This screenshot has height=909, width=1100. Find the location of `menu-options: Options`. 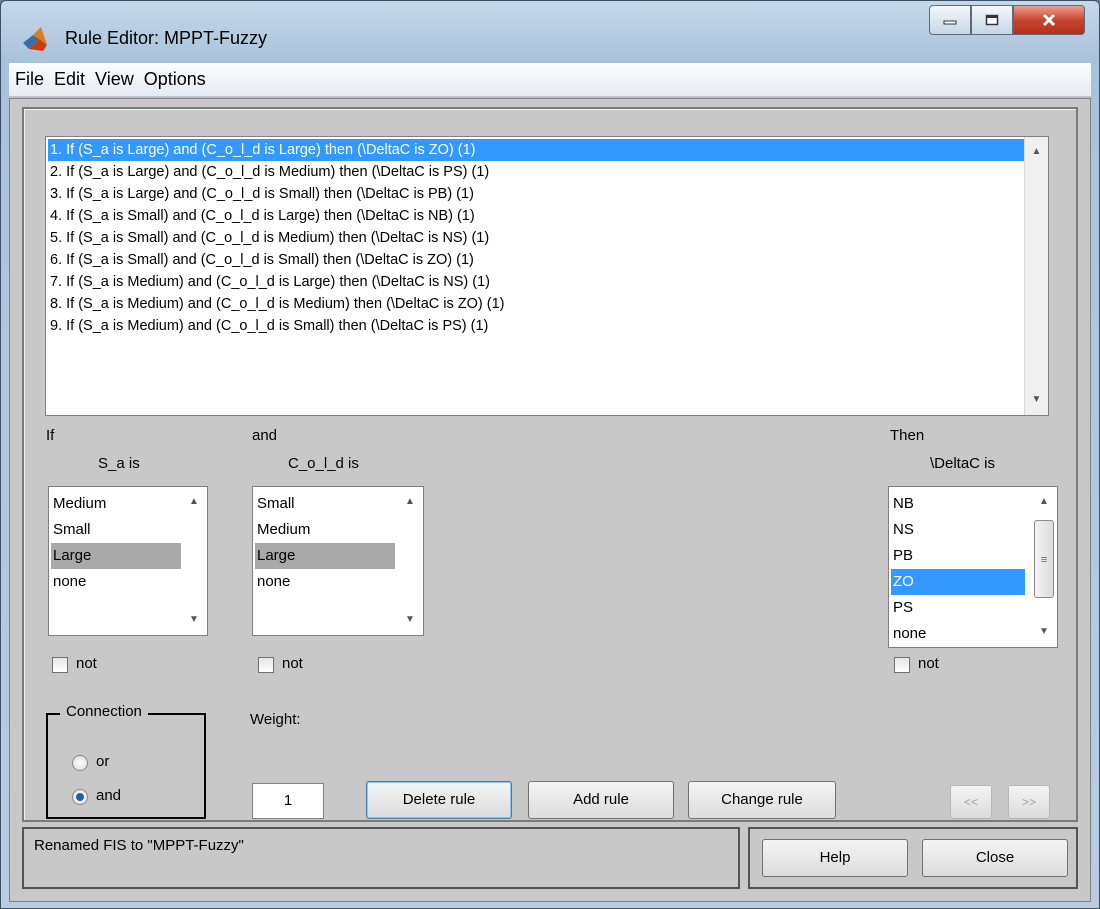

menu-options: Options is located at coordinates (175, 79).